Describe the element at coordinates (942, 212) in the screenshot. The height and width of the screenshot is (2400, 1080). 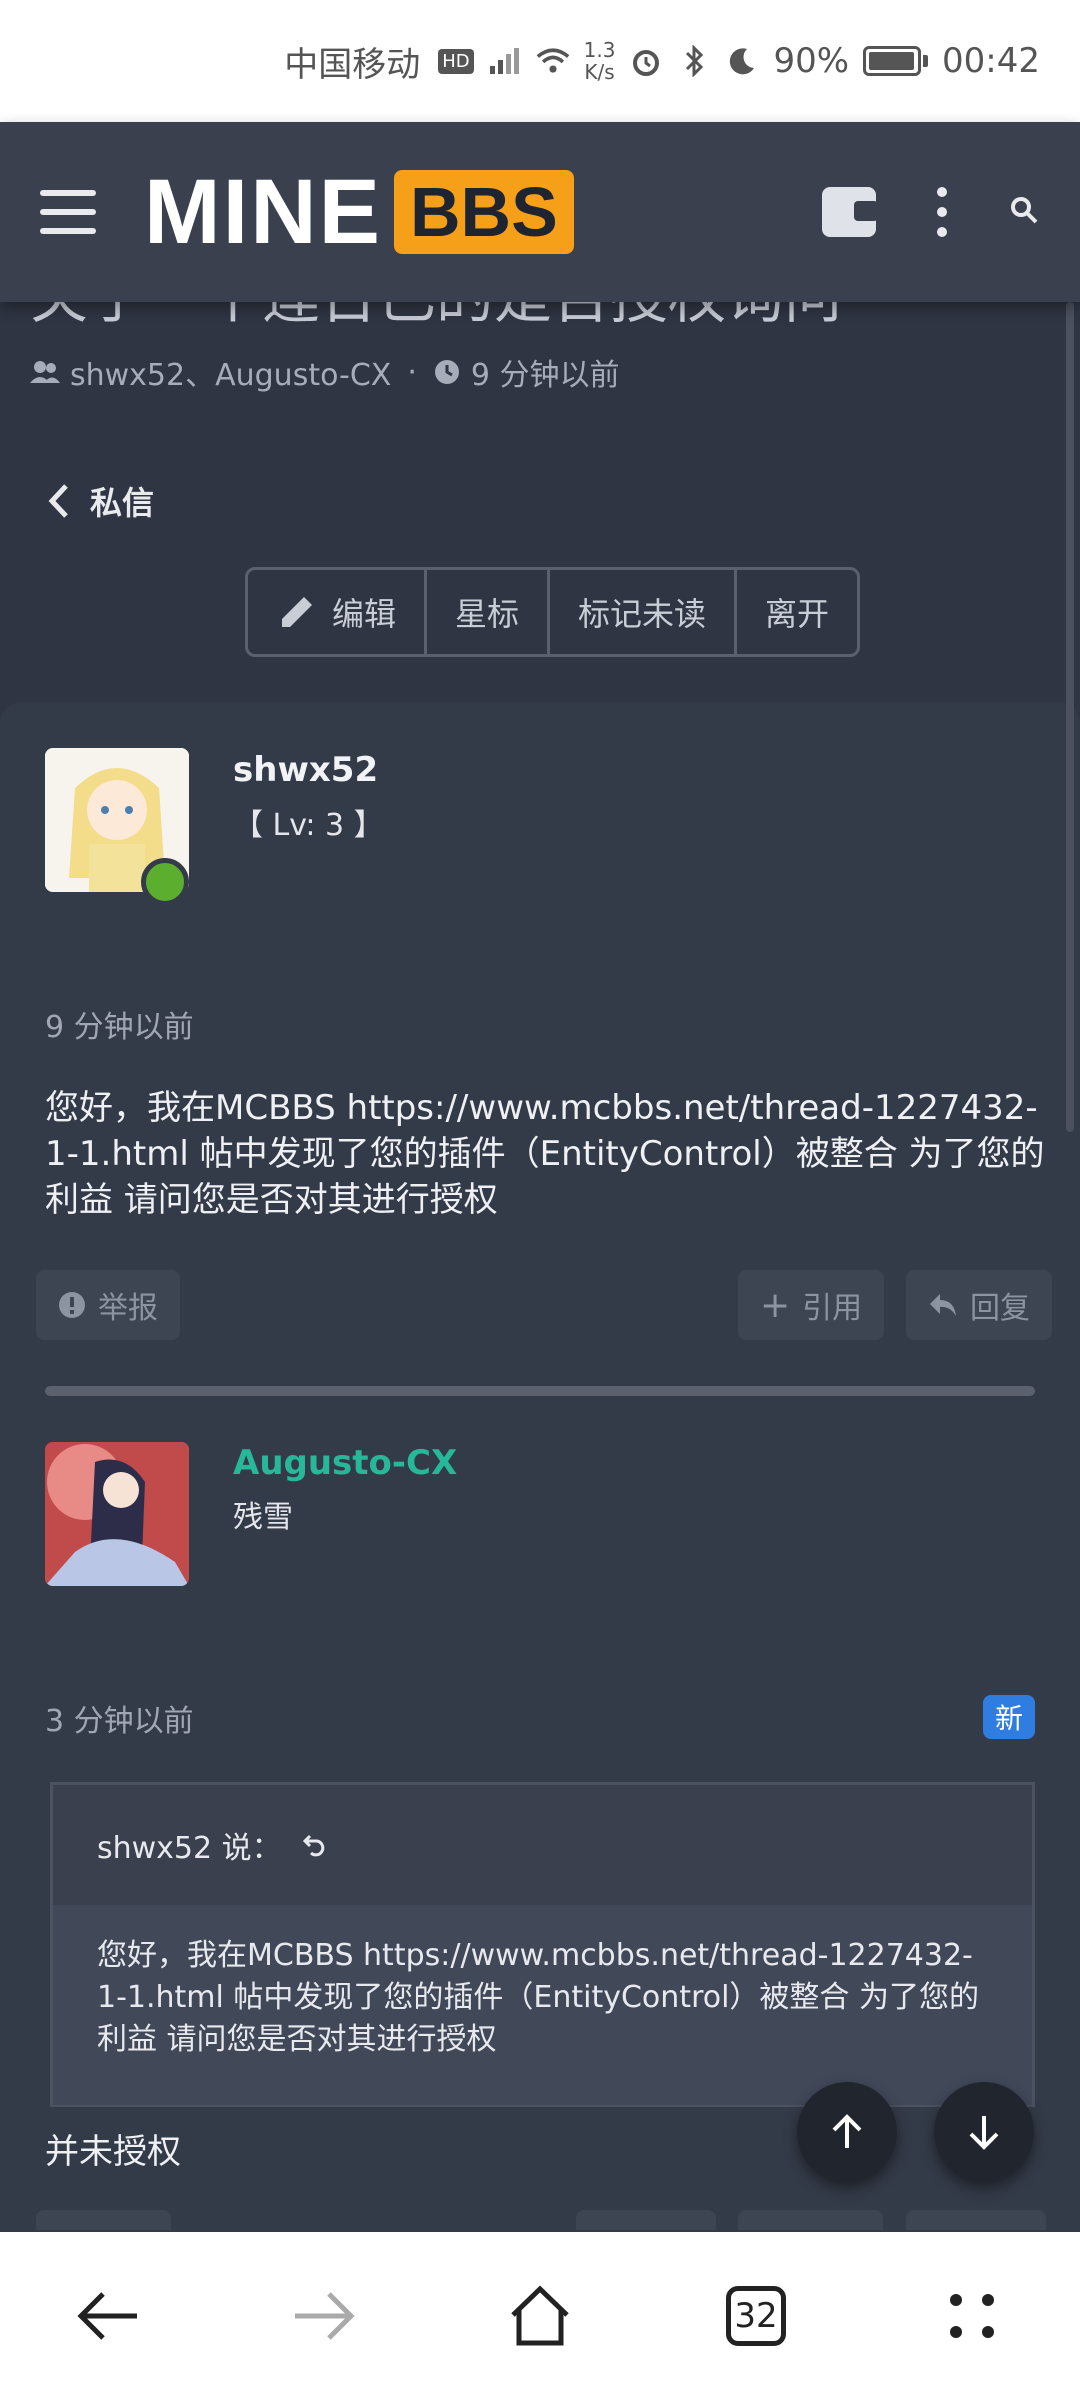
I see `more-options-icon` at that location.